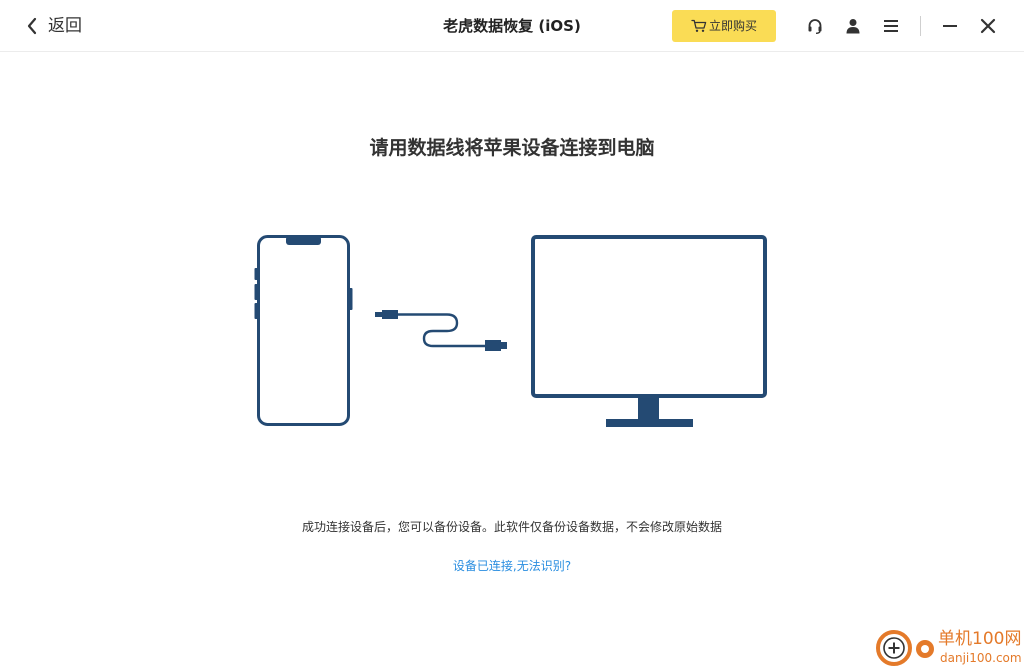 Image resolution: width=1024 pixels, height=670 pixels. What do you see at coordinates (853, 26) in the screenshot?
I see `user-icon` at bounding box center [853, 26].